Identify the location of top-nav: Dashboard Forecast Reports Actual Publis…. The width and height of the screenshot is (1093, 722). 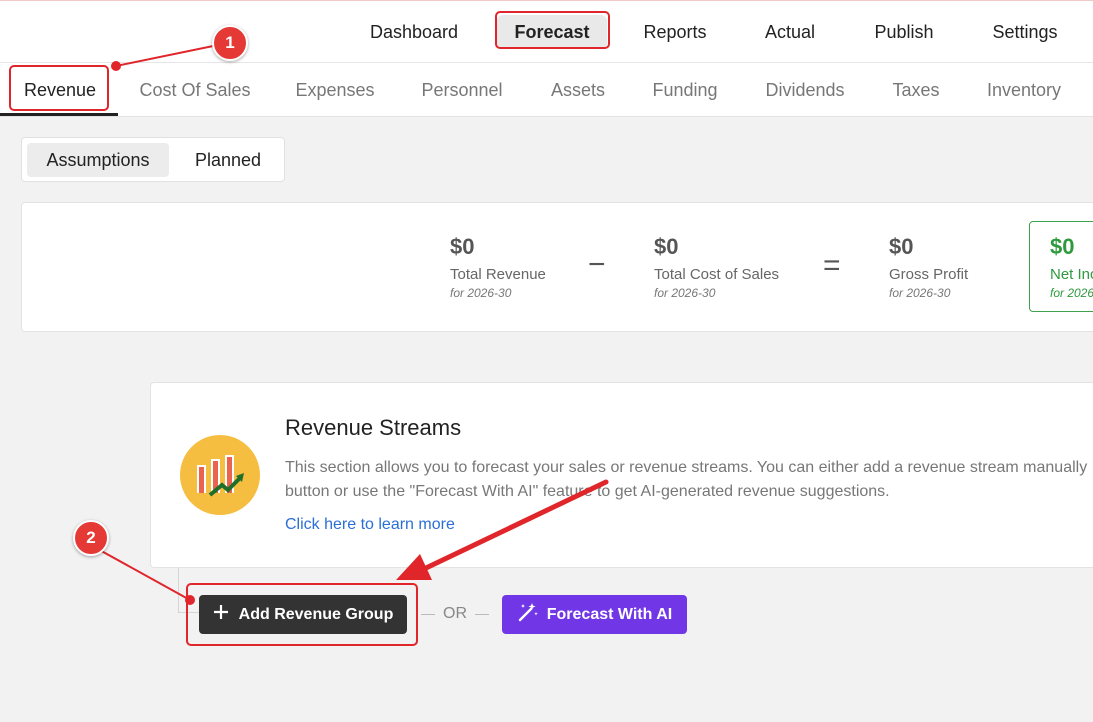
(546, 31).